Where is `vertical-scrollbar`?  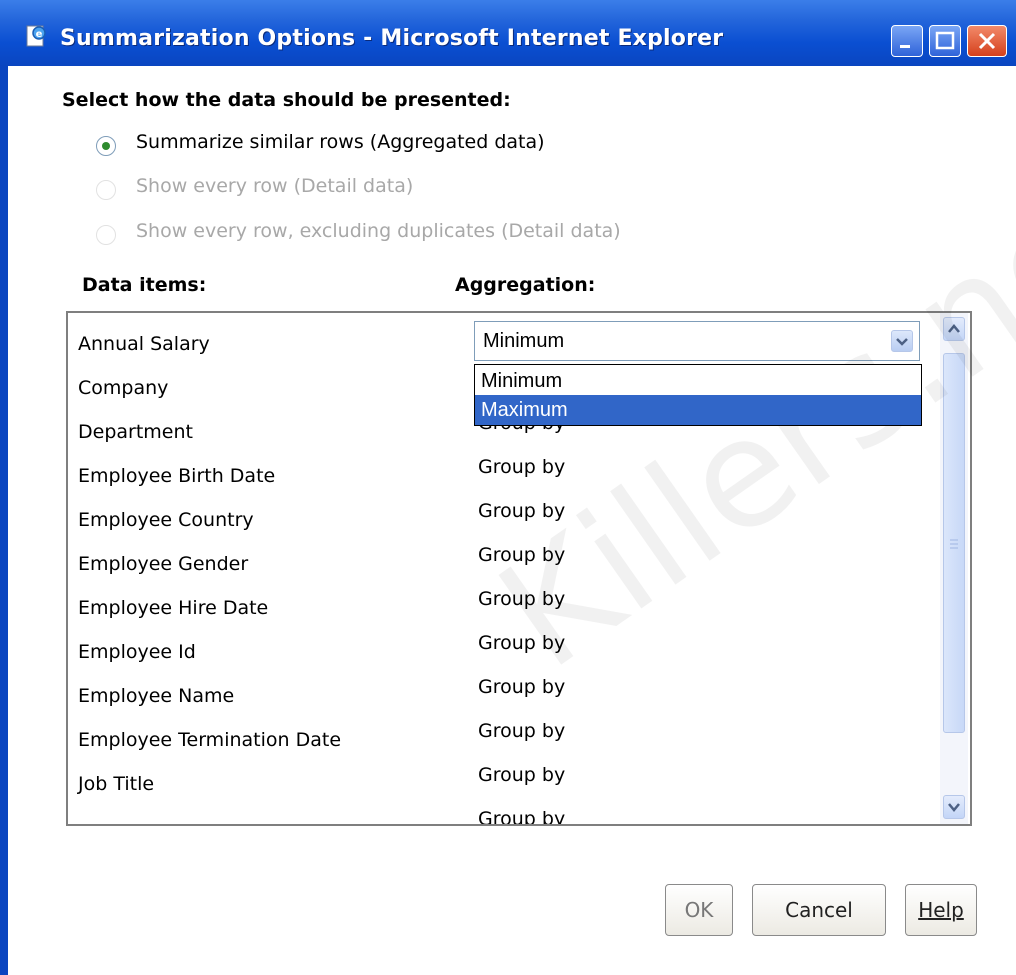
vertical-scrollbar is located at coordinates (954, 568).